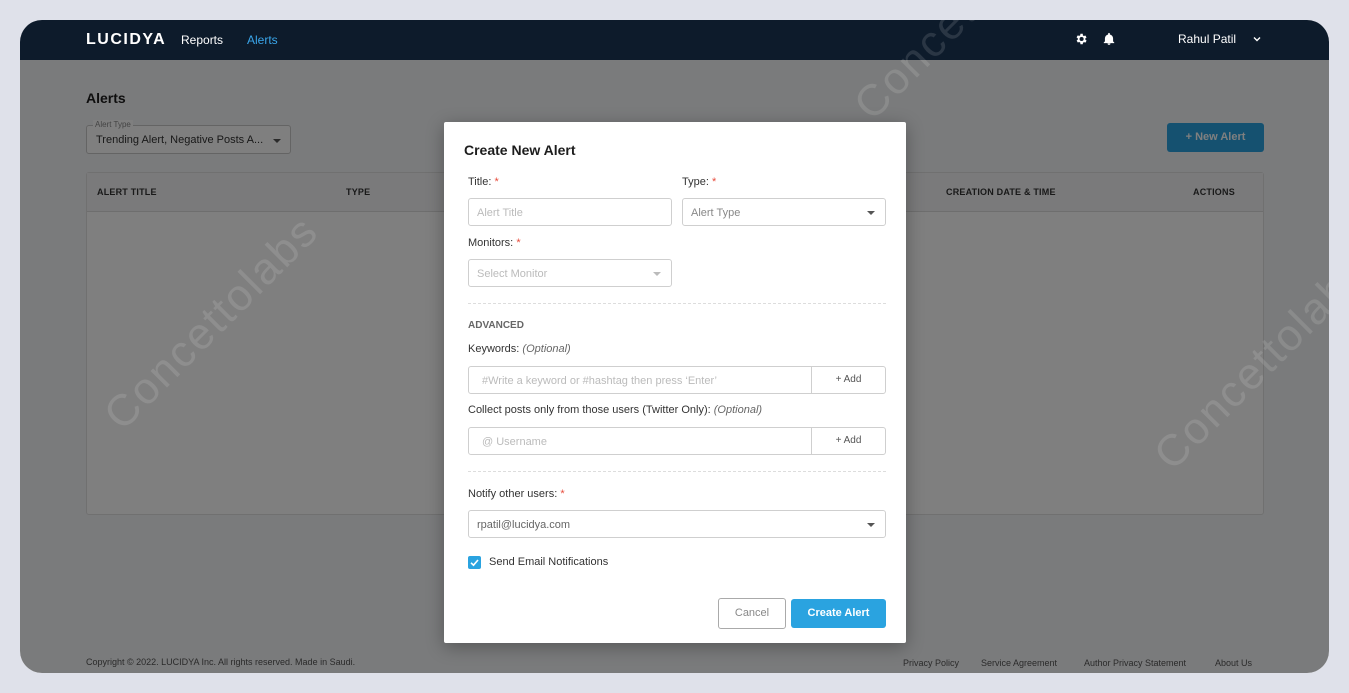 The width and height of the screenshot is (1349, 693). Describe the element at coordinates (548, 562) in the screenshot. I see `send-email-label: Send Email Notifications` at that location.